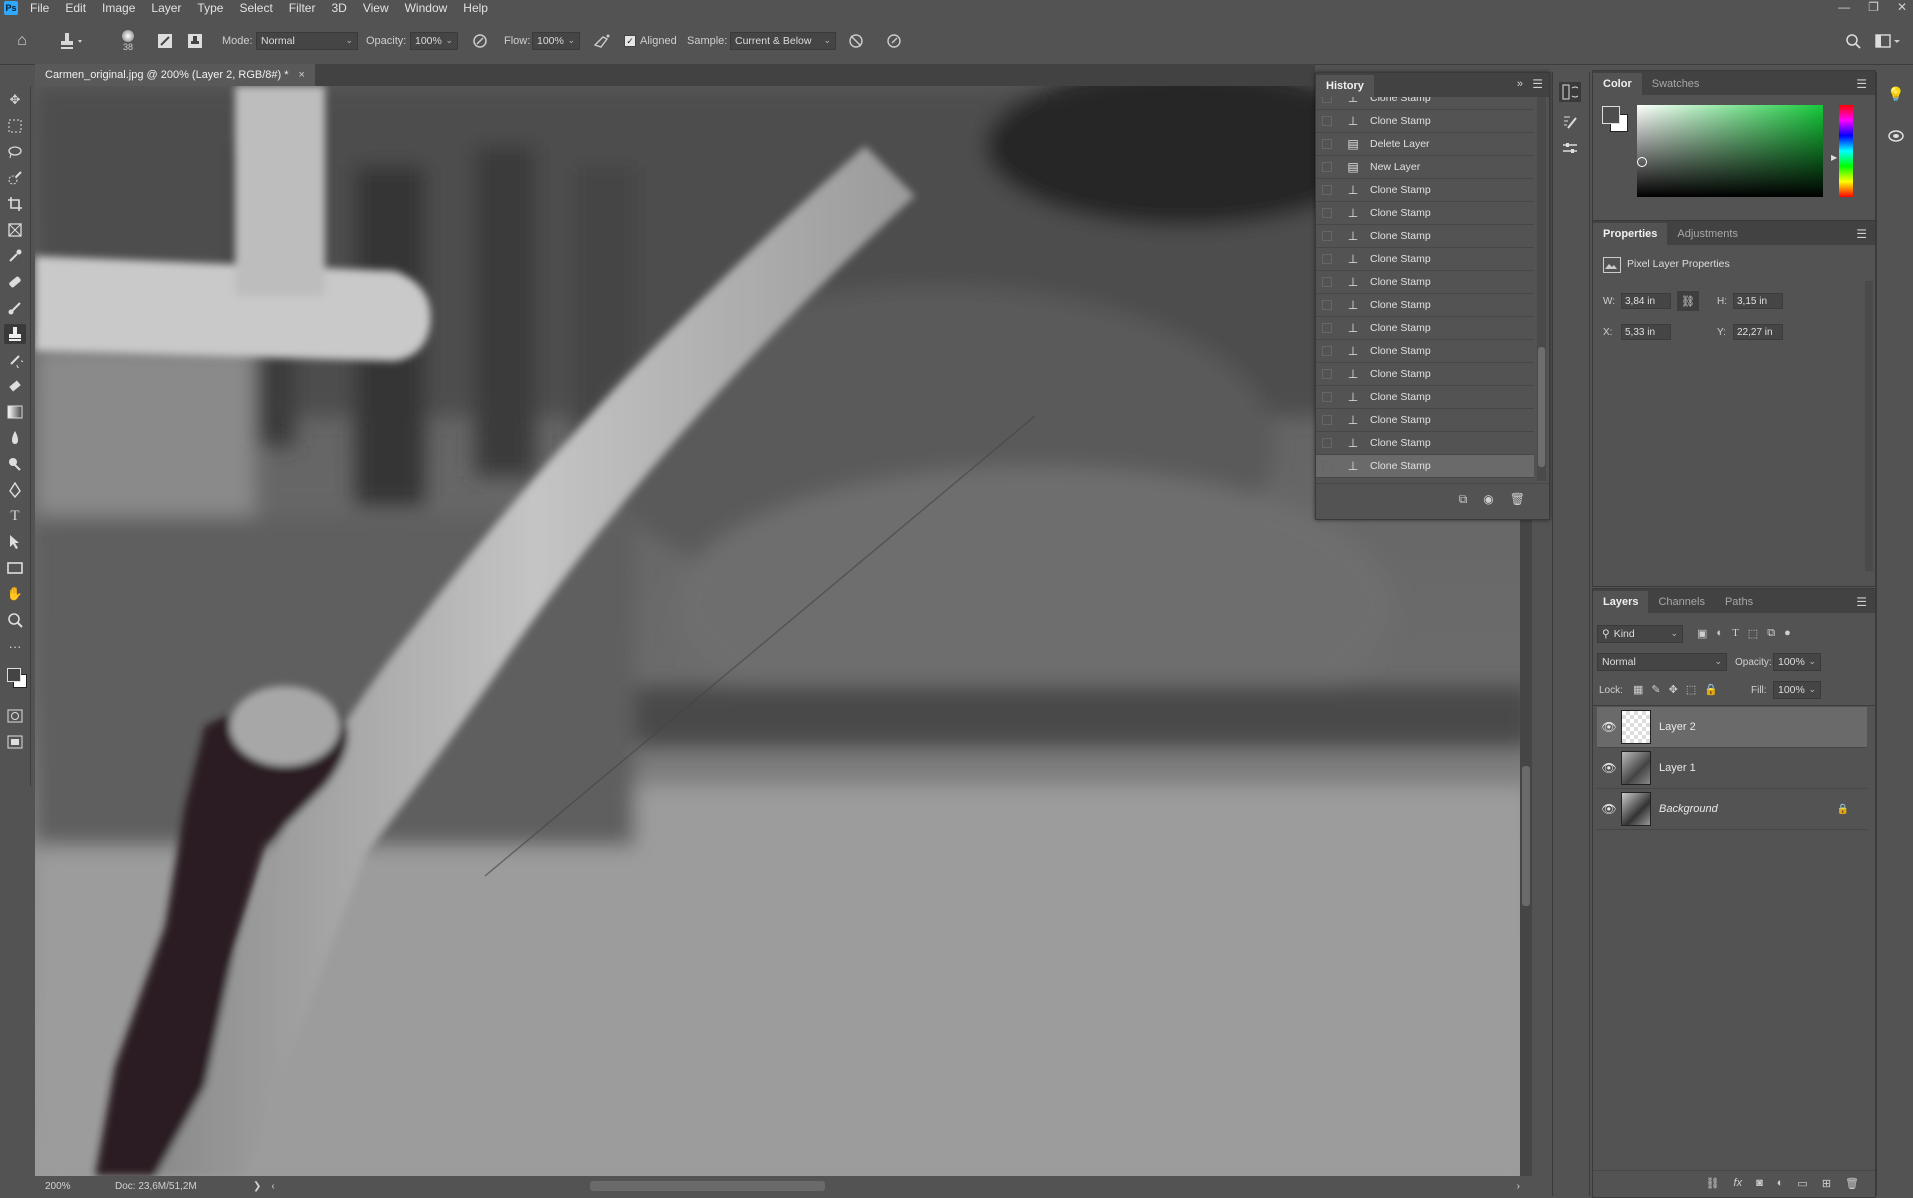 The width and height of the screenshot is (1913, 1198). What do you see at coordinates (257, 1186) in the screenshot?
I see `status-menu-arrow-icon: ❯` at bounding box center [257, 1186].